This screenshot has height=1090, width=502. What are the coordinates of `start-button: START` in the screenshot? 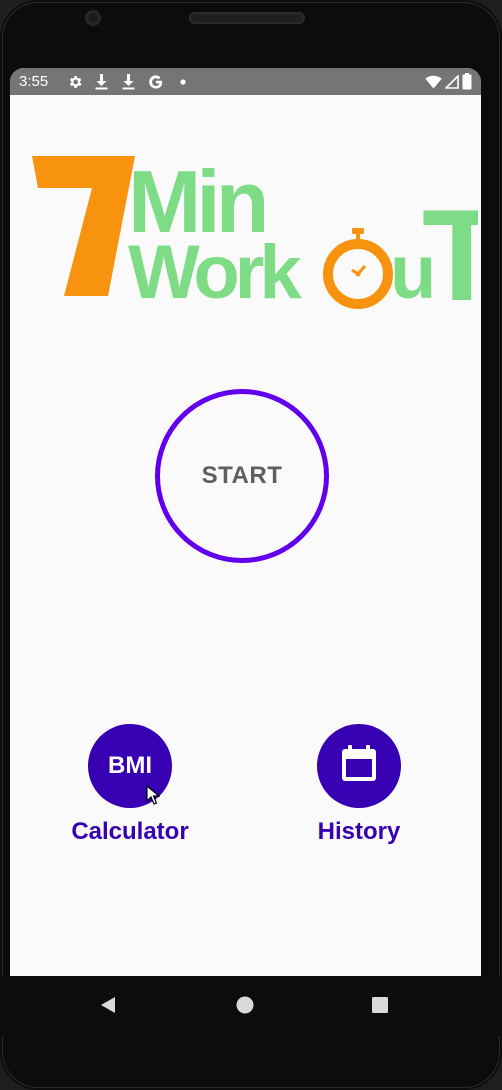 It's located at (242, 476).